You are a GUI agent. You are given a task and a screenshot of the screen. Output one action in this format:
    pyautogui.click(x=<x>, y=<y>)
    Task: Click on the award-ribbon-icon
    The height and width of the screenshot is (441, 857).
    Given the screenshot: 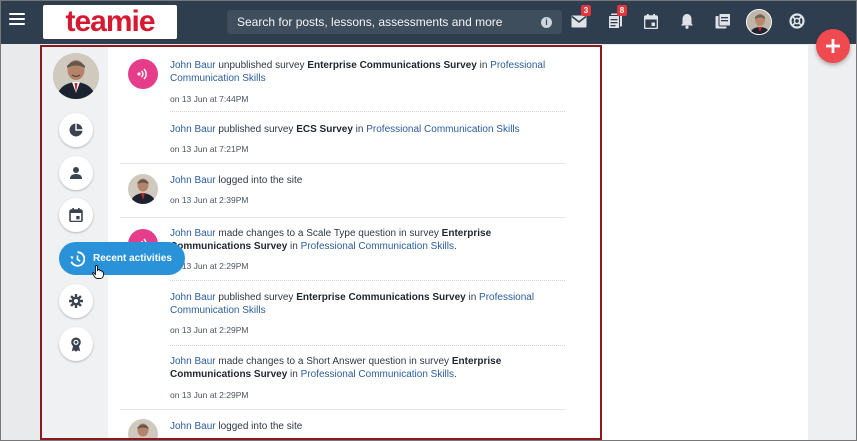 What is the action you would take?
    pyautogui.click(x=76, y=344)
    